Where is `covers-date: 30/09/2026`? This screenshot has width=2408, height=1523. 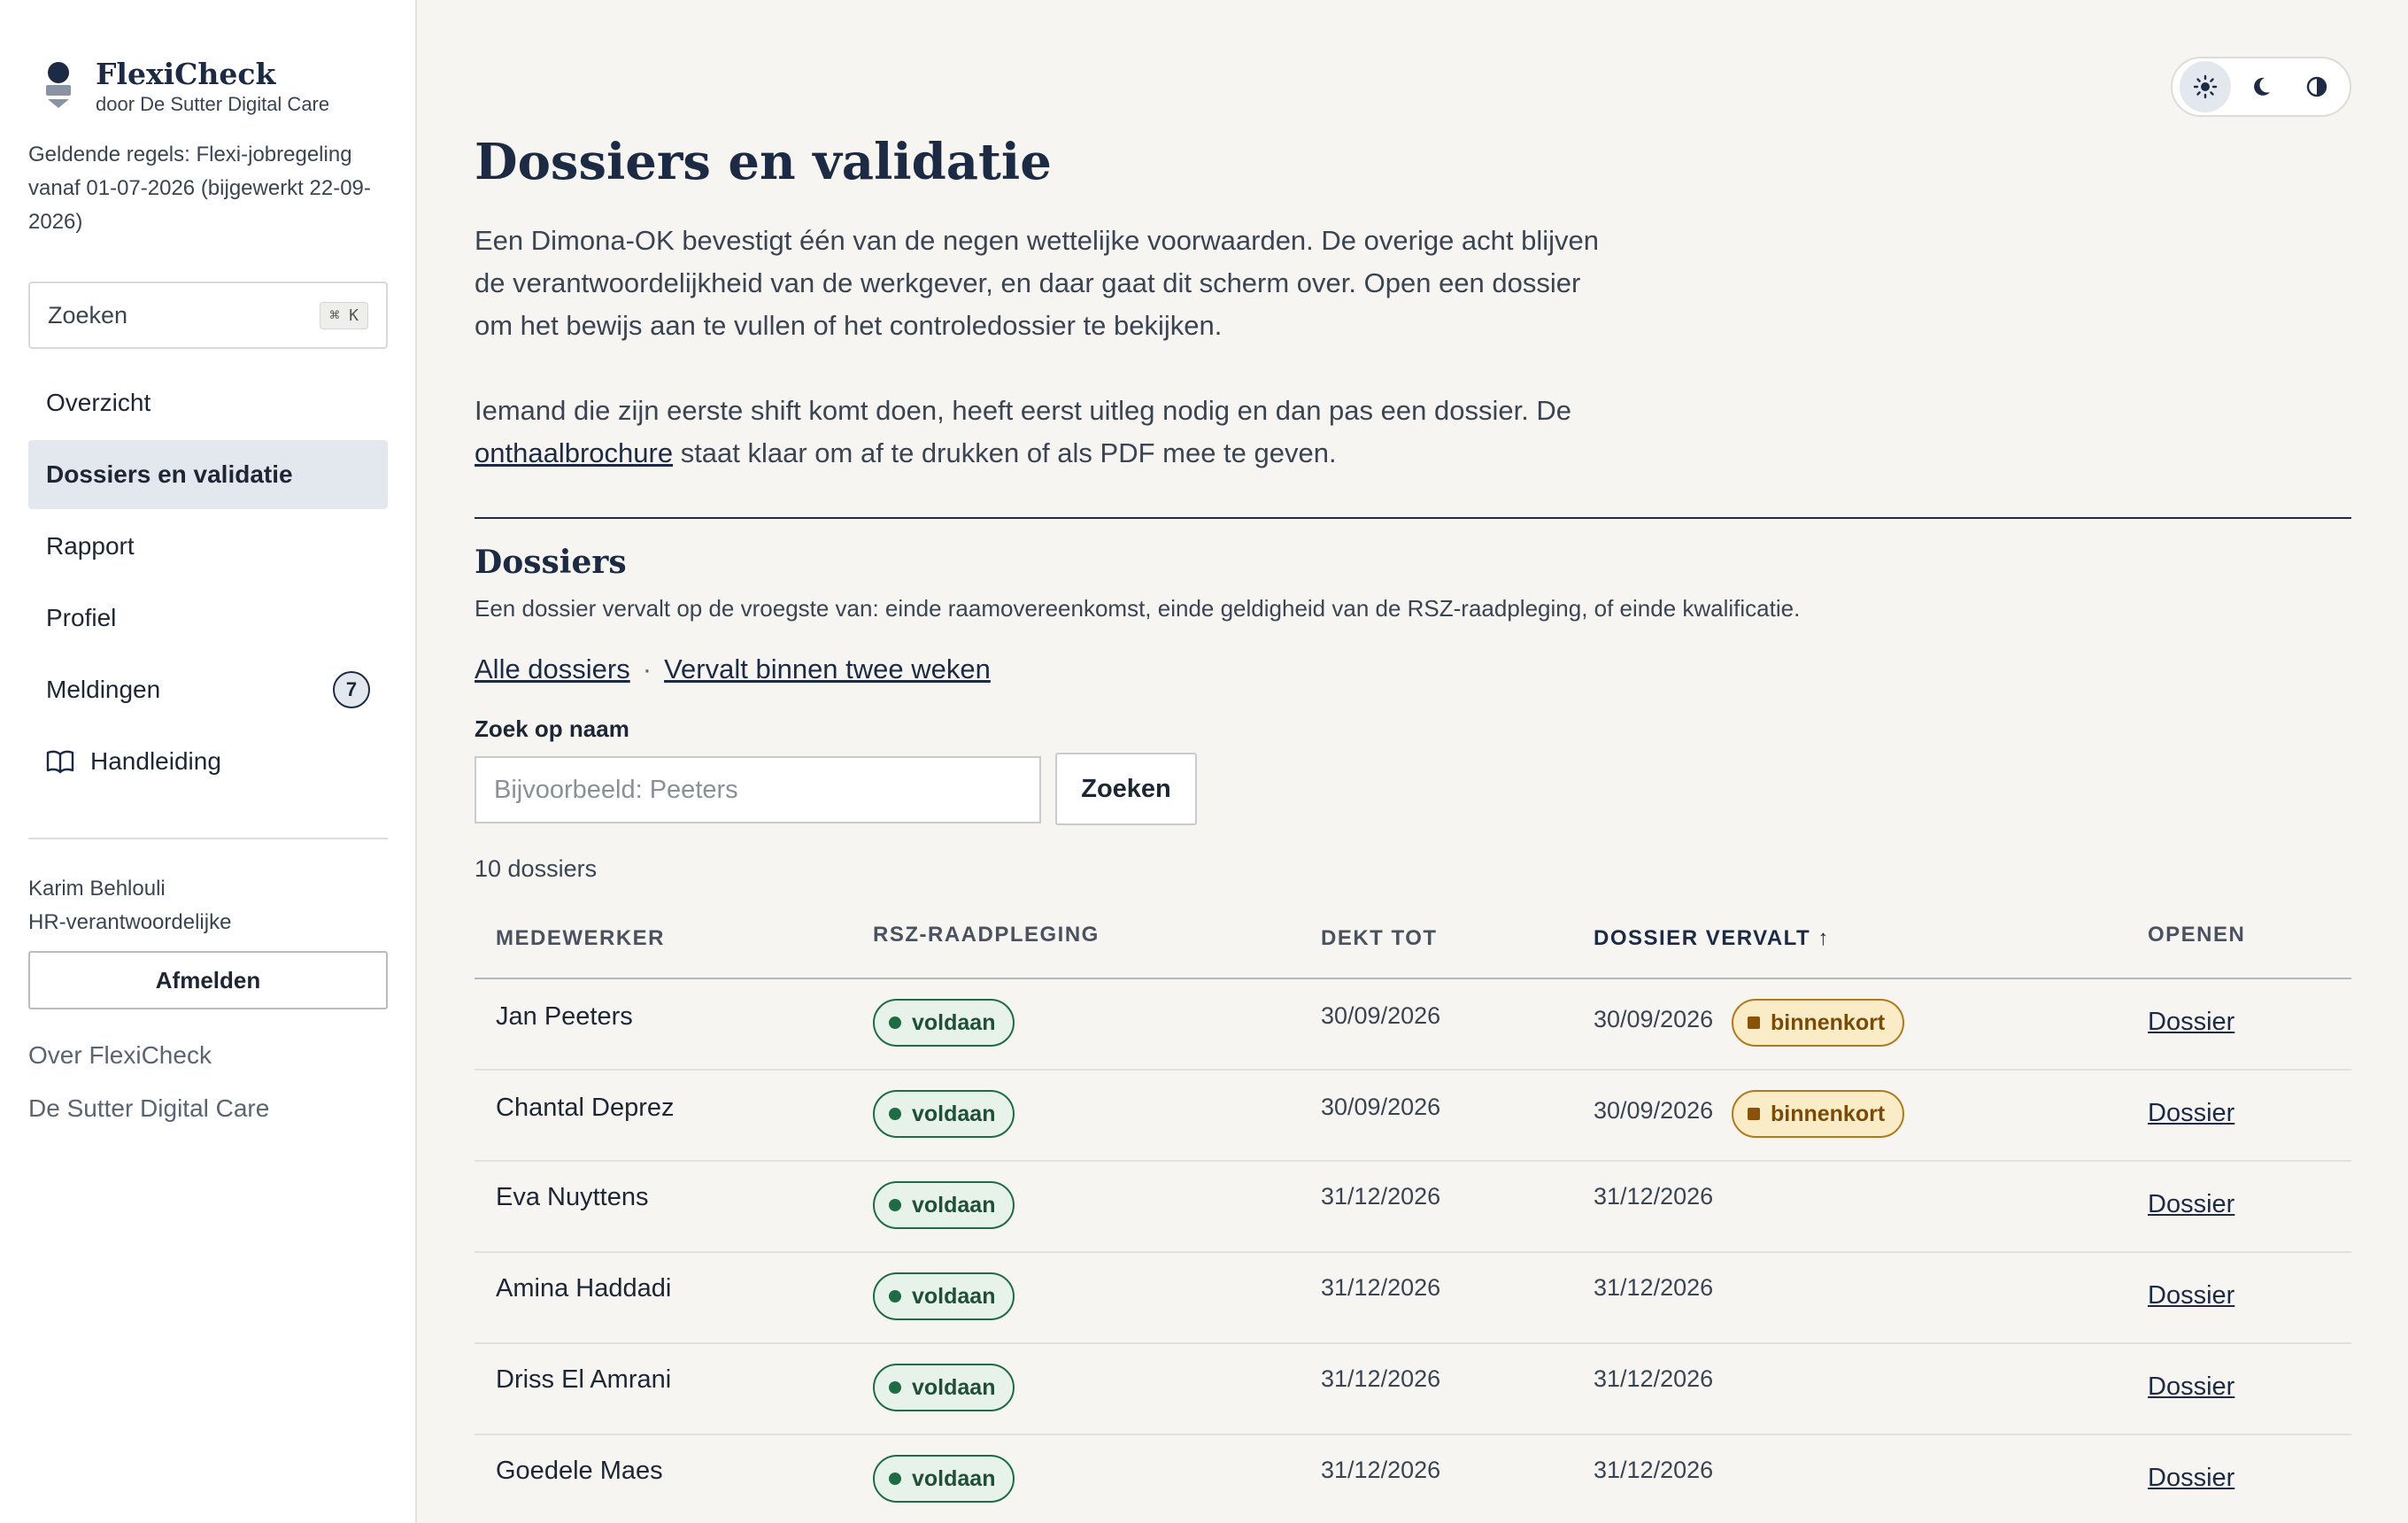
covers-date: 30/09/2026 is located at coordinates (1381, 1107).